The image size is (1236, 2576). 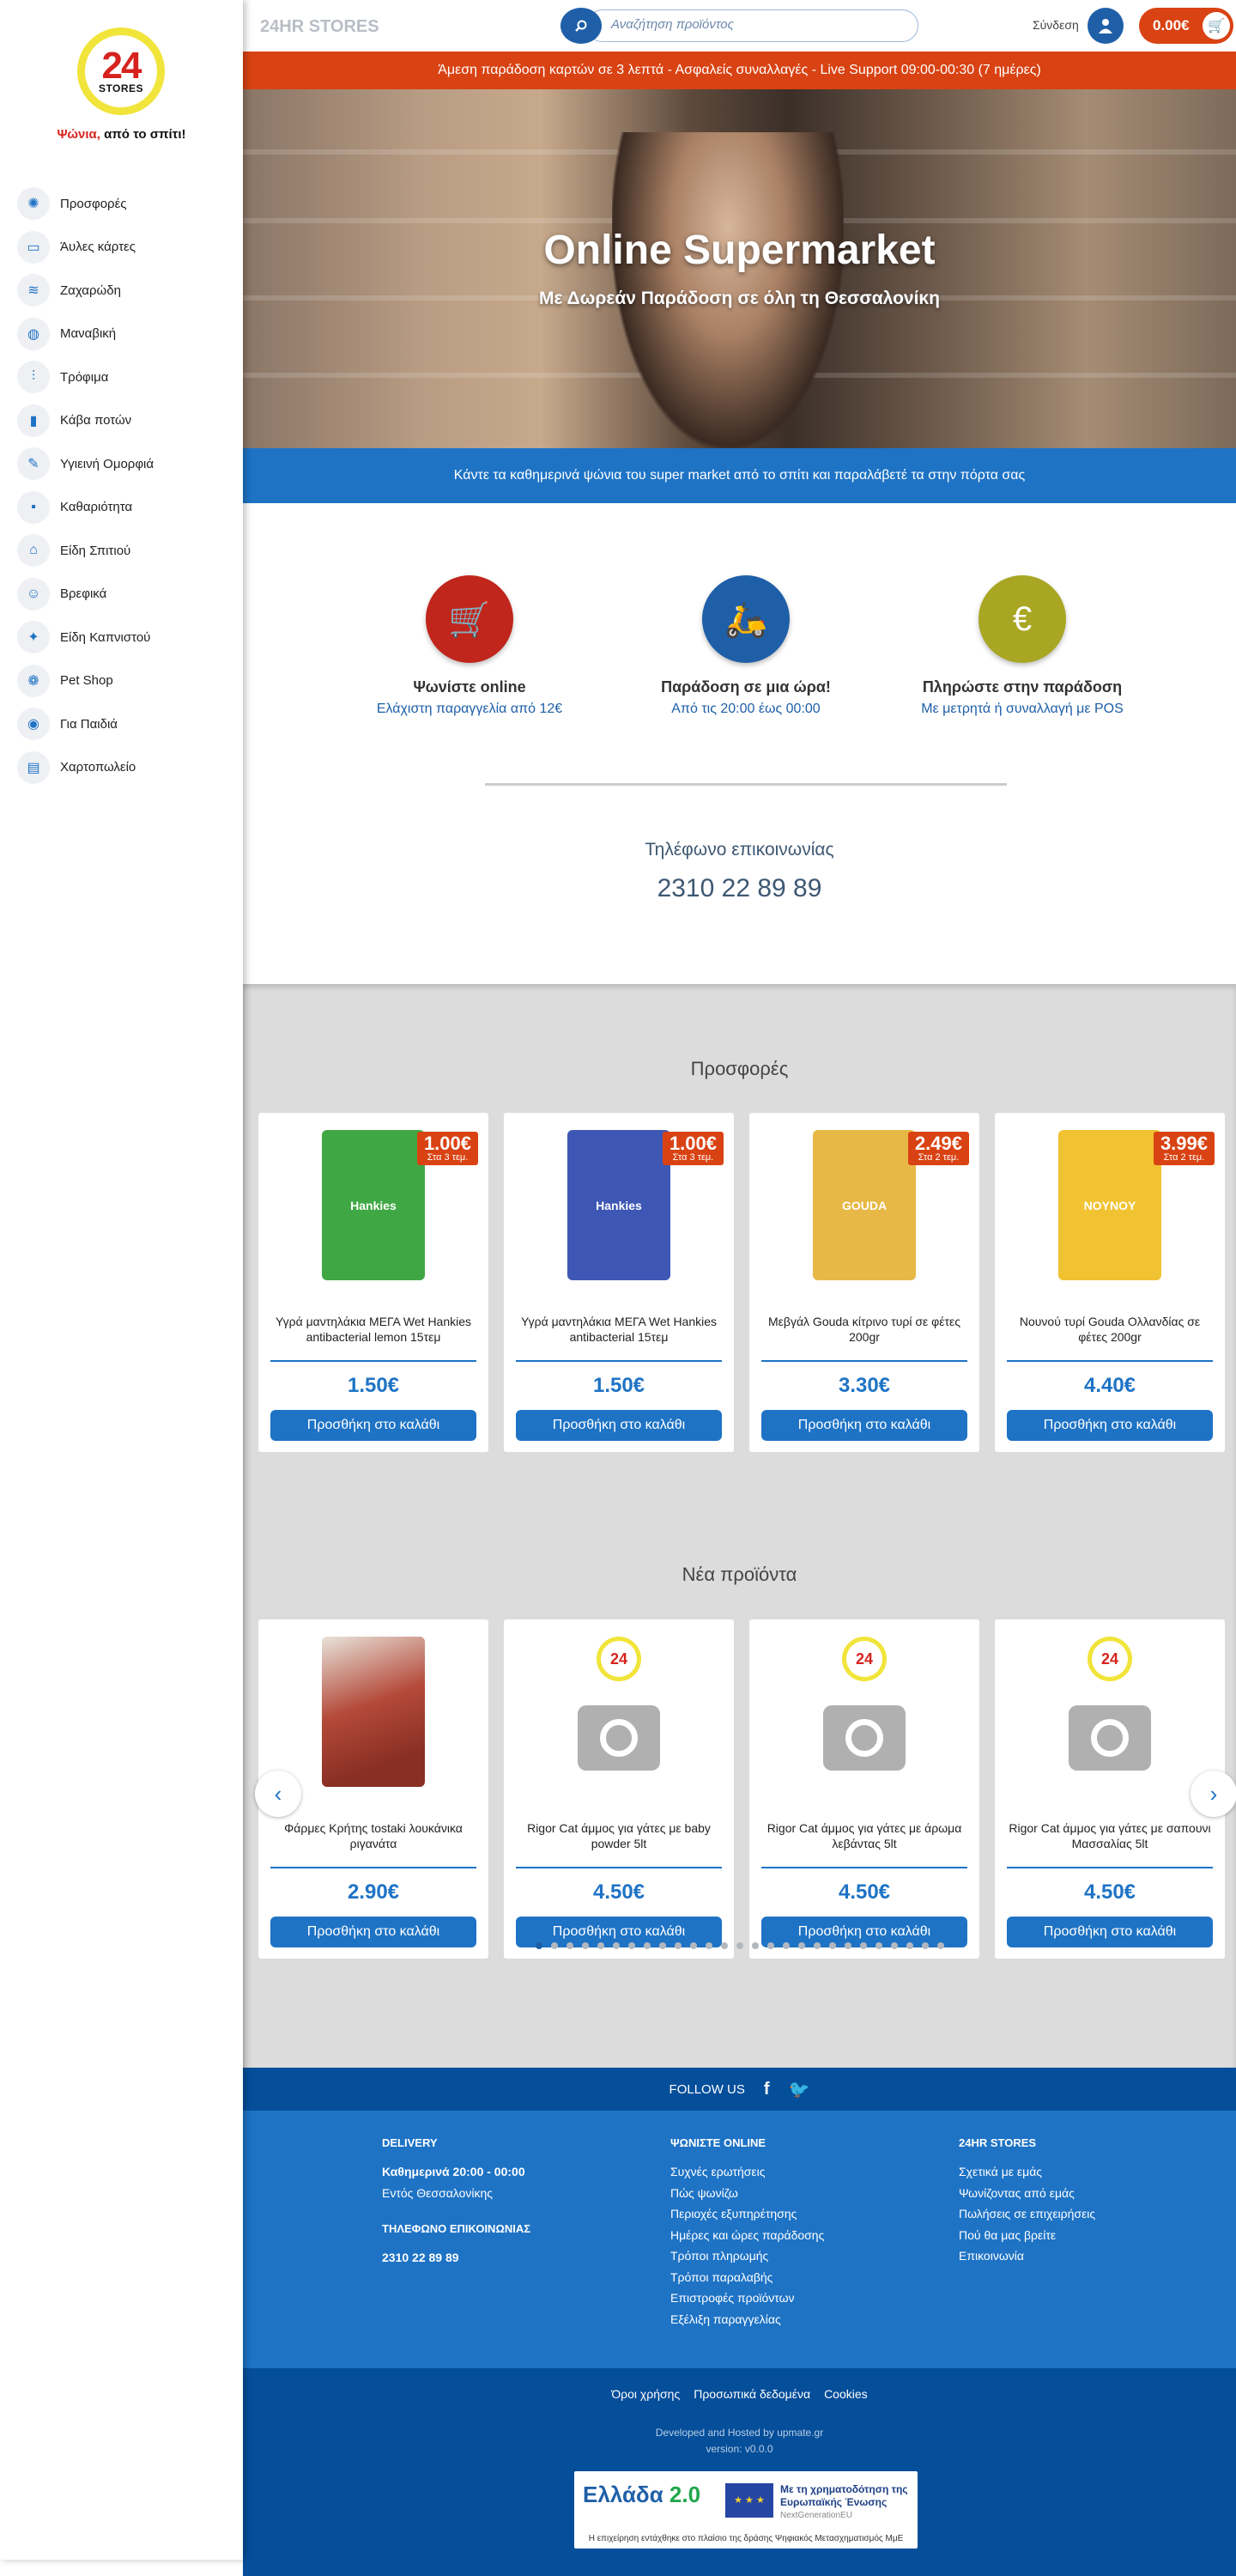 What do you see at coordinates (747, 2319) in the screenshot?
I see `footer-link: Εξέλιξη παραγγελίας` at bounding box center [747, 2319].